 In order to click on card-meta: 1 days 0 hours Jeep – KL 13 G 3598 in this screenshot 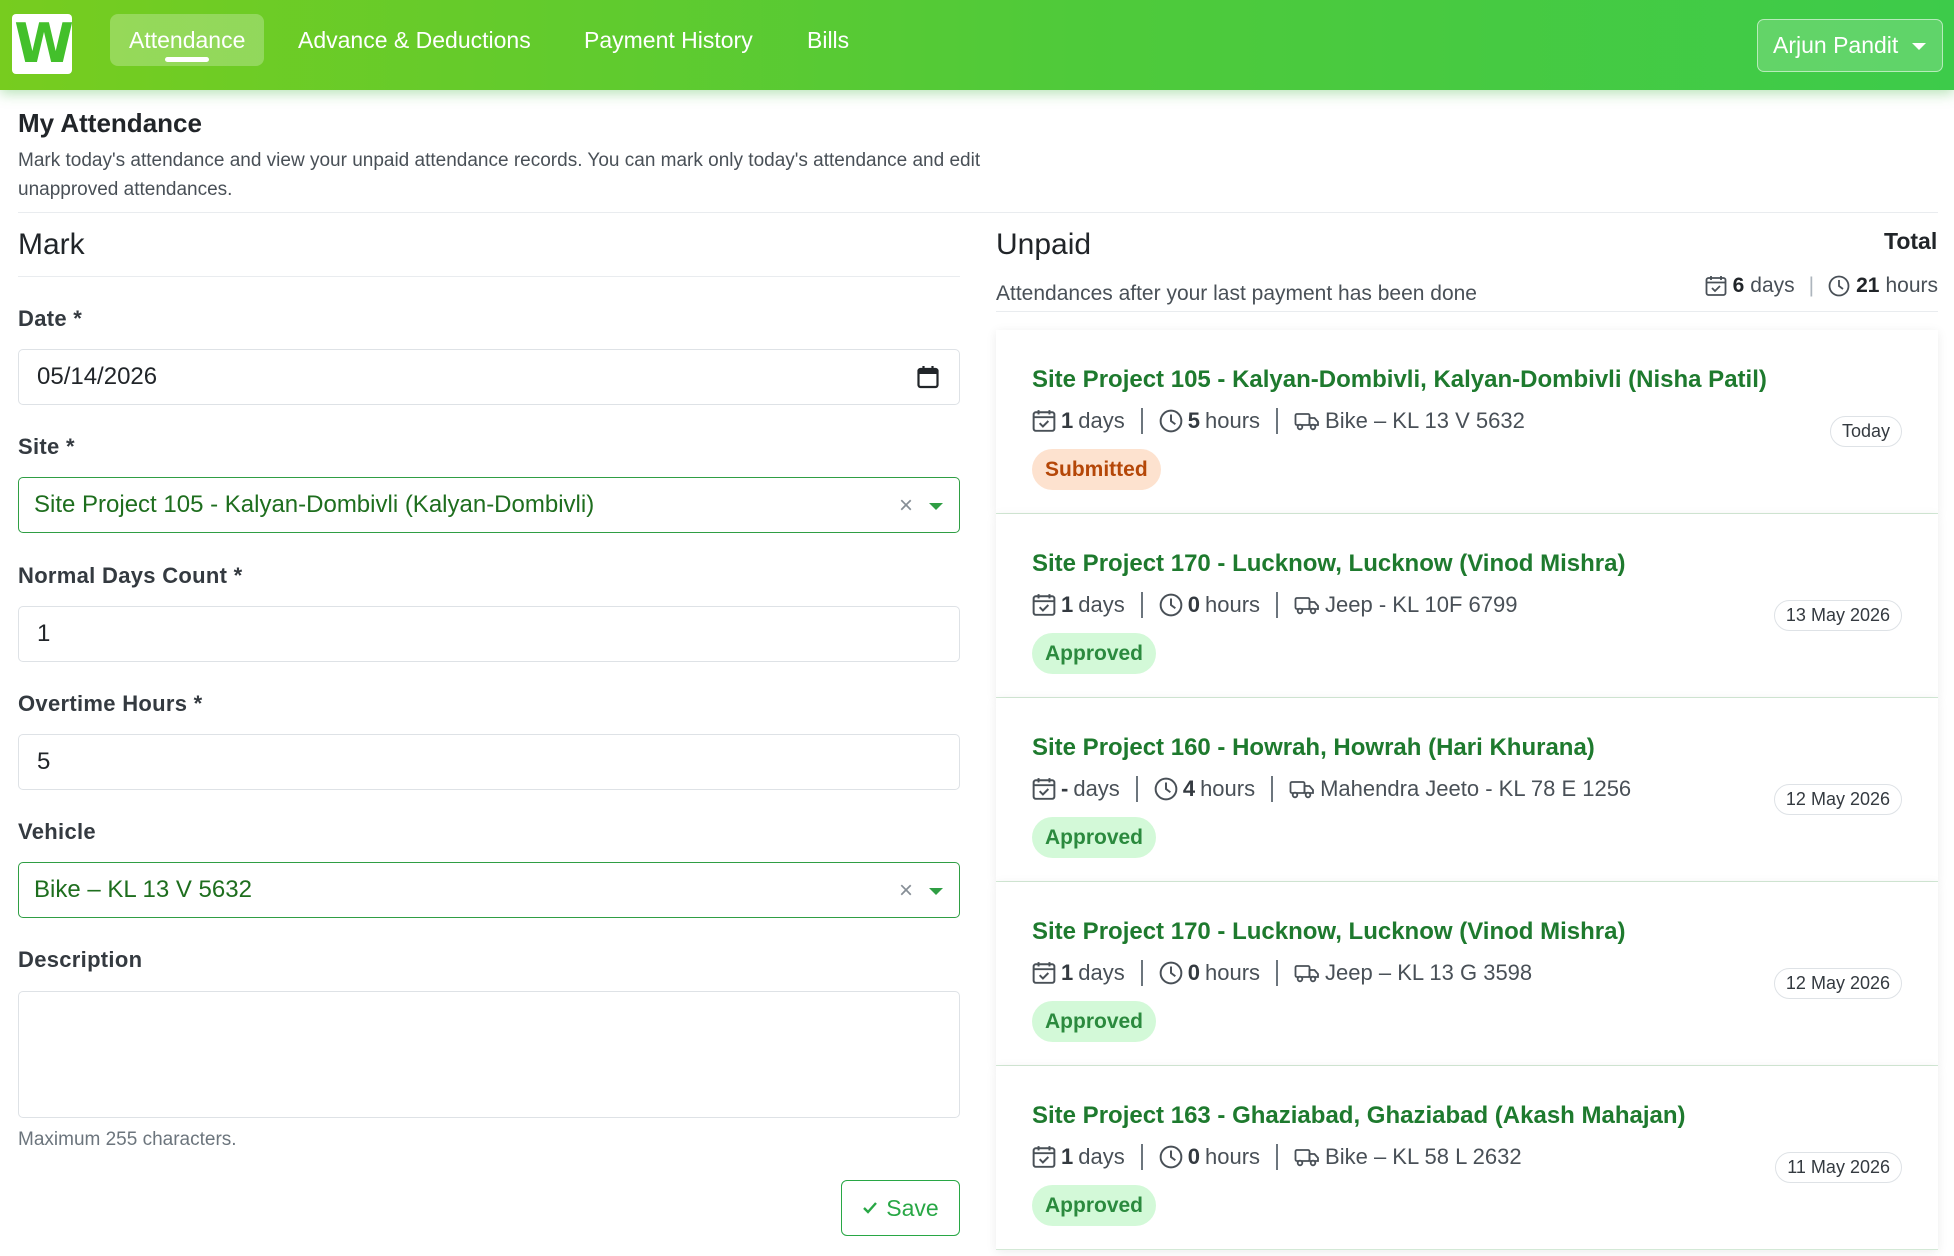, I will do `click(1282, 973)`.